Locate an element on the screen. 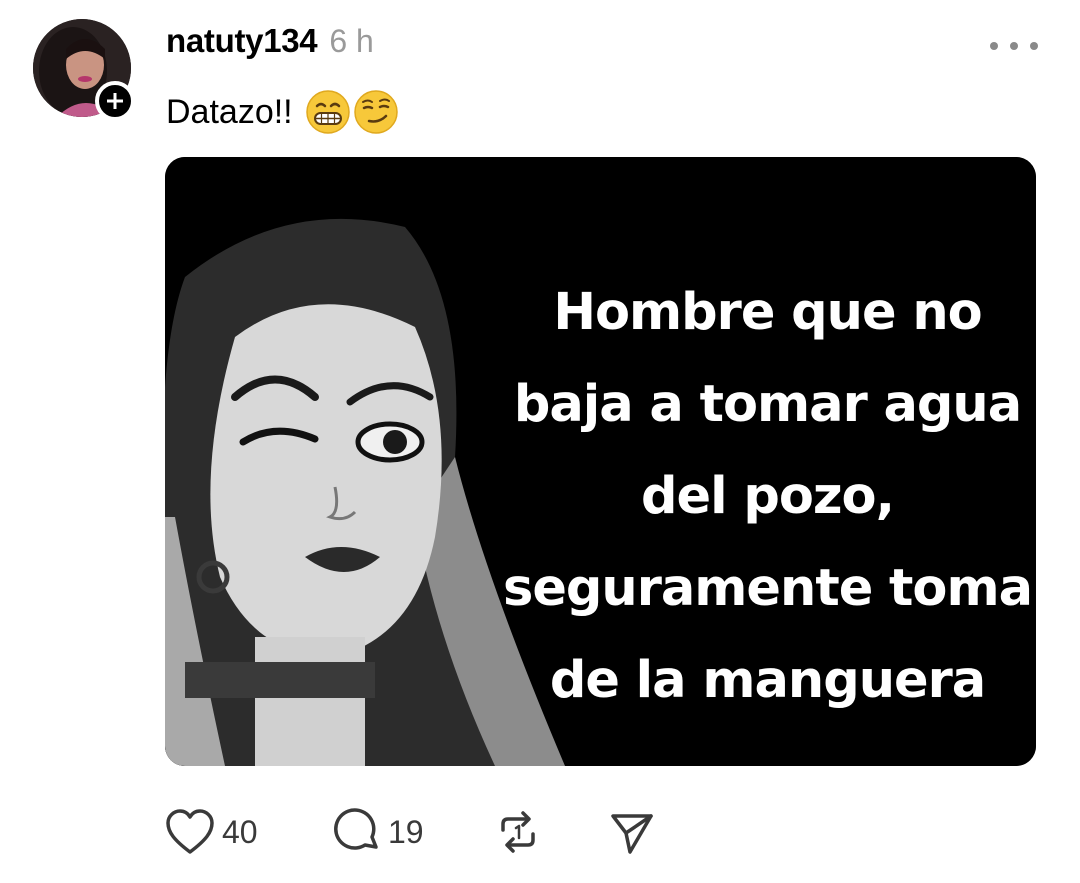 This screenshot has height=883, width=1080. plus-icon is located at coordinates (115, 101).